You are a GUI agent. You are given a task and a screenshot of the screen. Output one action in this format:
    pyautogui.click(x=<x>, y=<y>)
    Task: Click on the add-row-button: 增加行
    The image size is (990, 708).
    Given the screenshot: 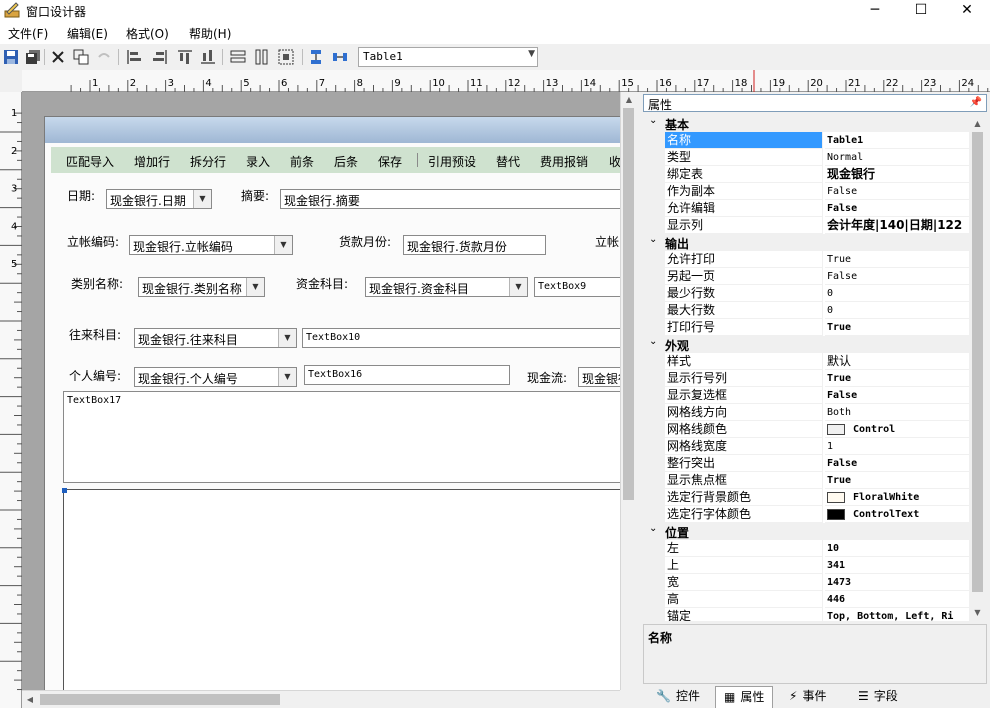 What is the action you would take?
    pyautogui.click(x=152, y=161)
    